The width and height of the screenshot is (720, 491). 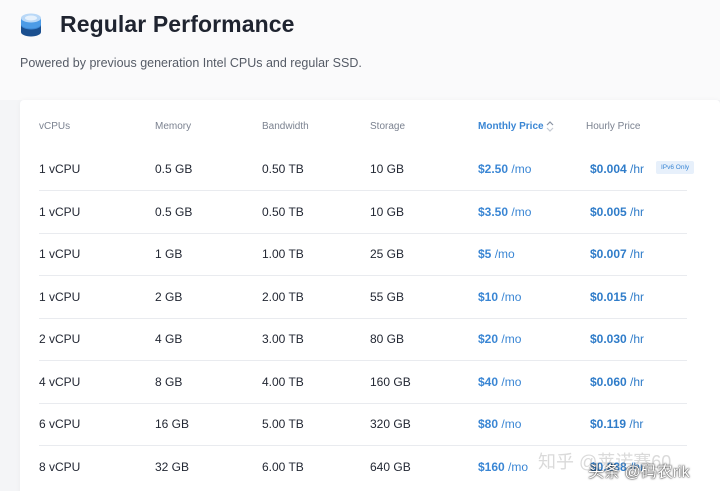 What do you see at coordinates (169, 339) in the screenshot?
I see `cell-memory: 4 GB` at bounding box center [169, 339].